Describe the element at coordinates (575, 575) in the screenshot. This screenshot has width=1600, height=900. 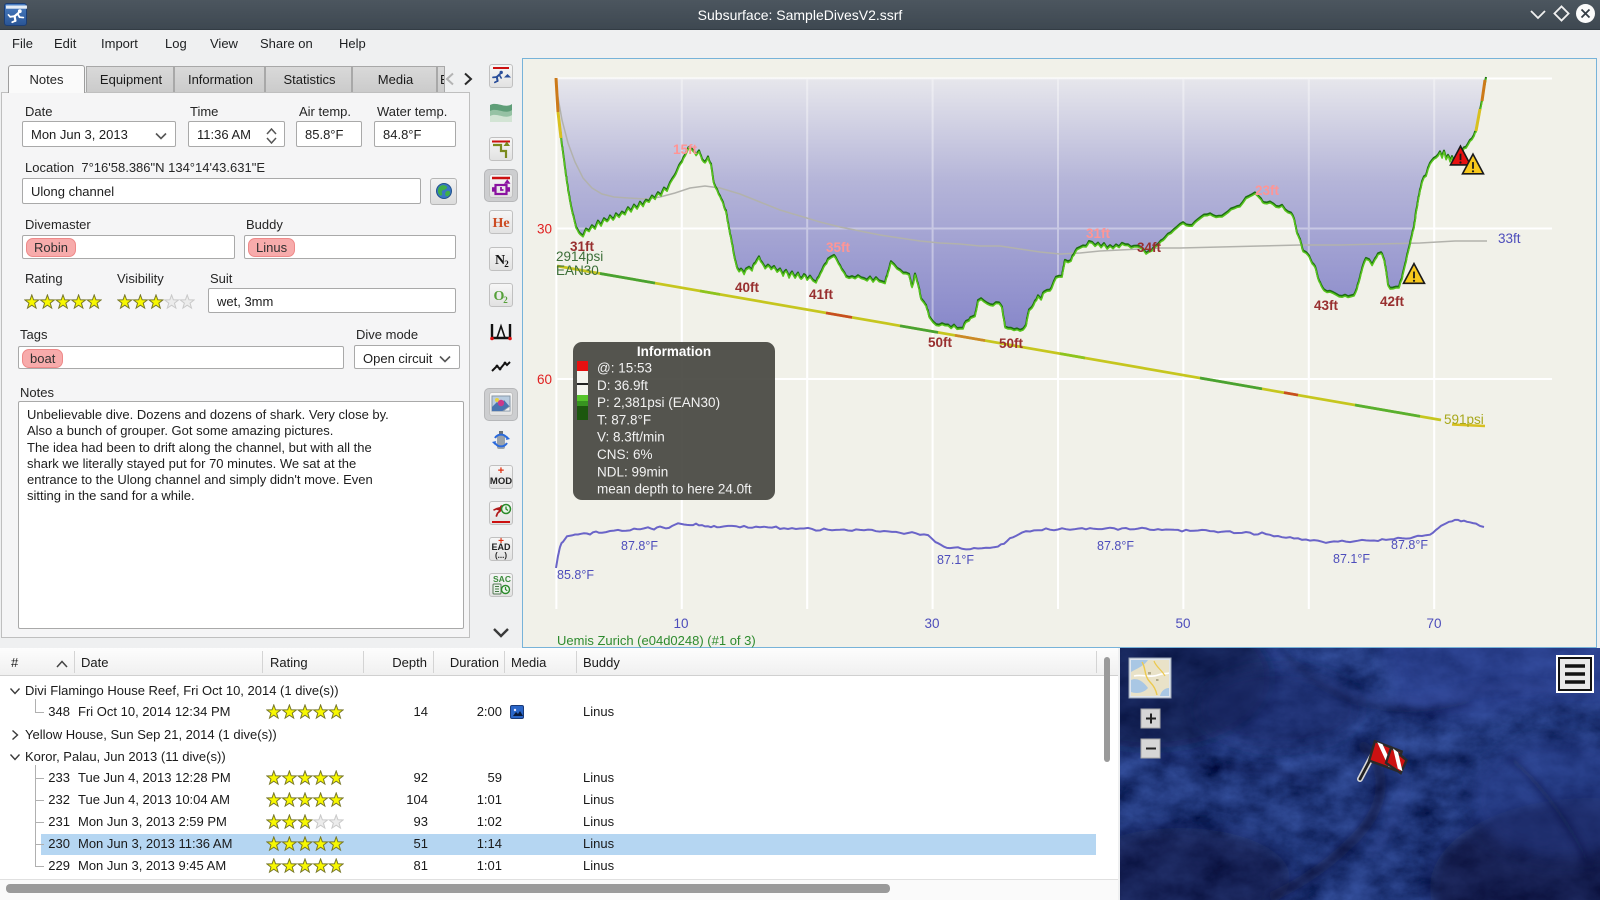
I see `svg-text: 85.8°F` at that location.